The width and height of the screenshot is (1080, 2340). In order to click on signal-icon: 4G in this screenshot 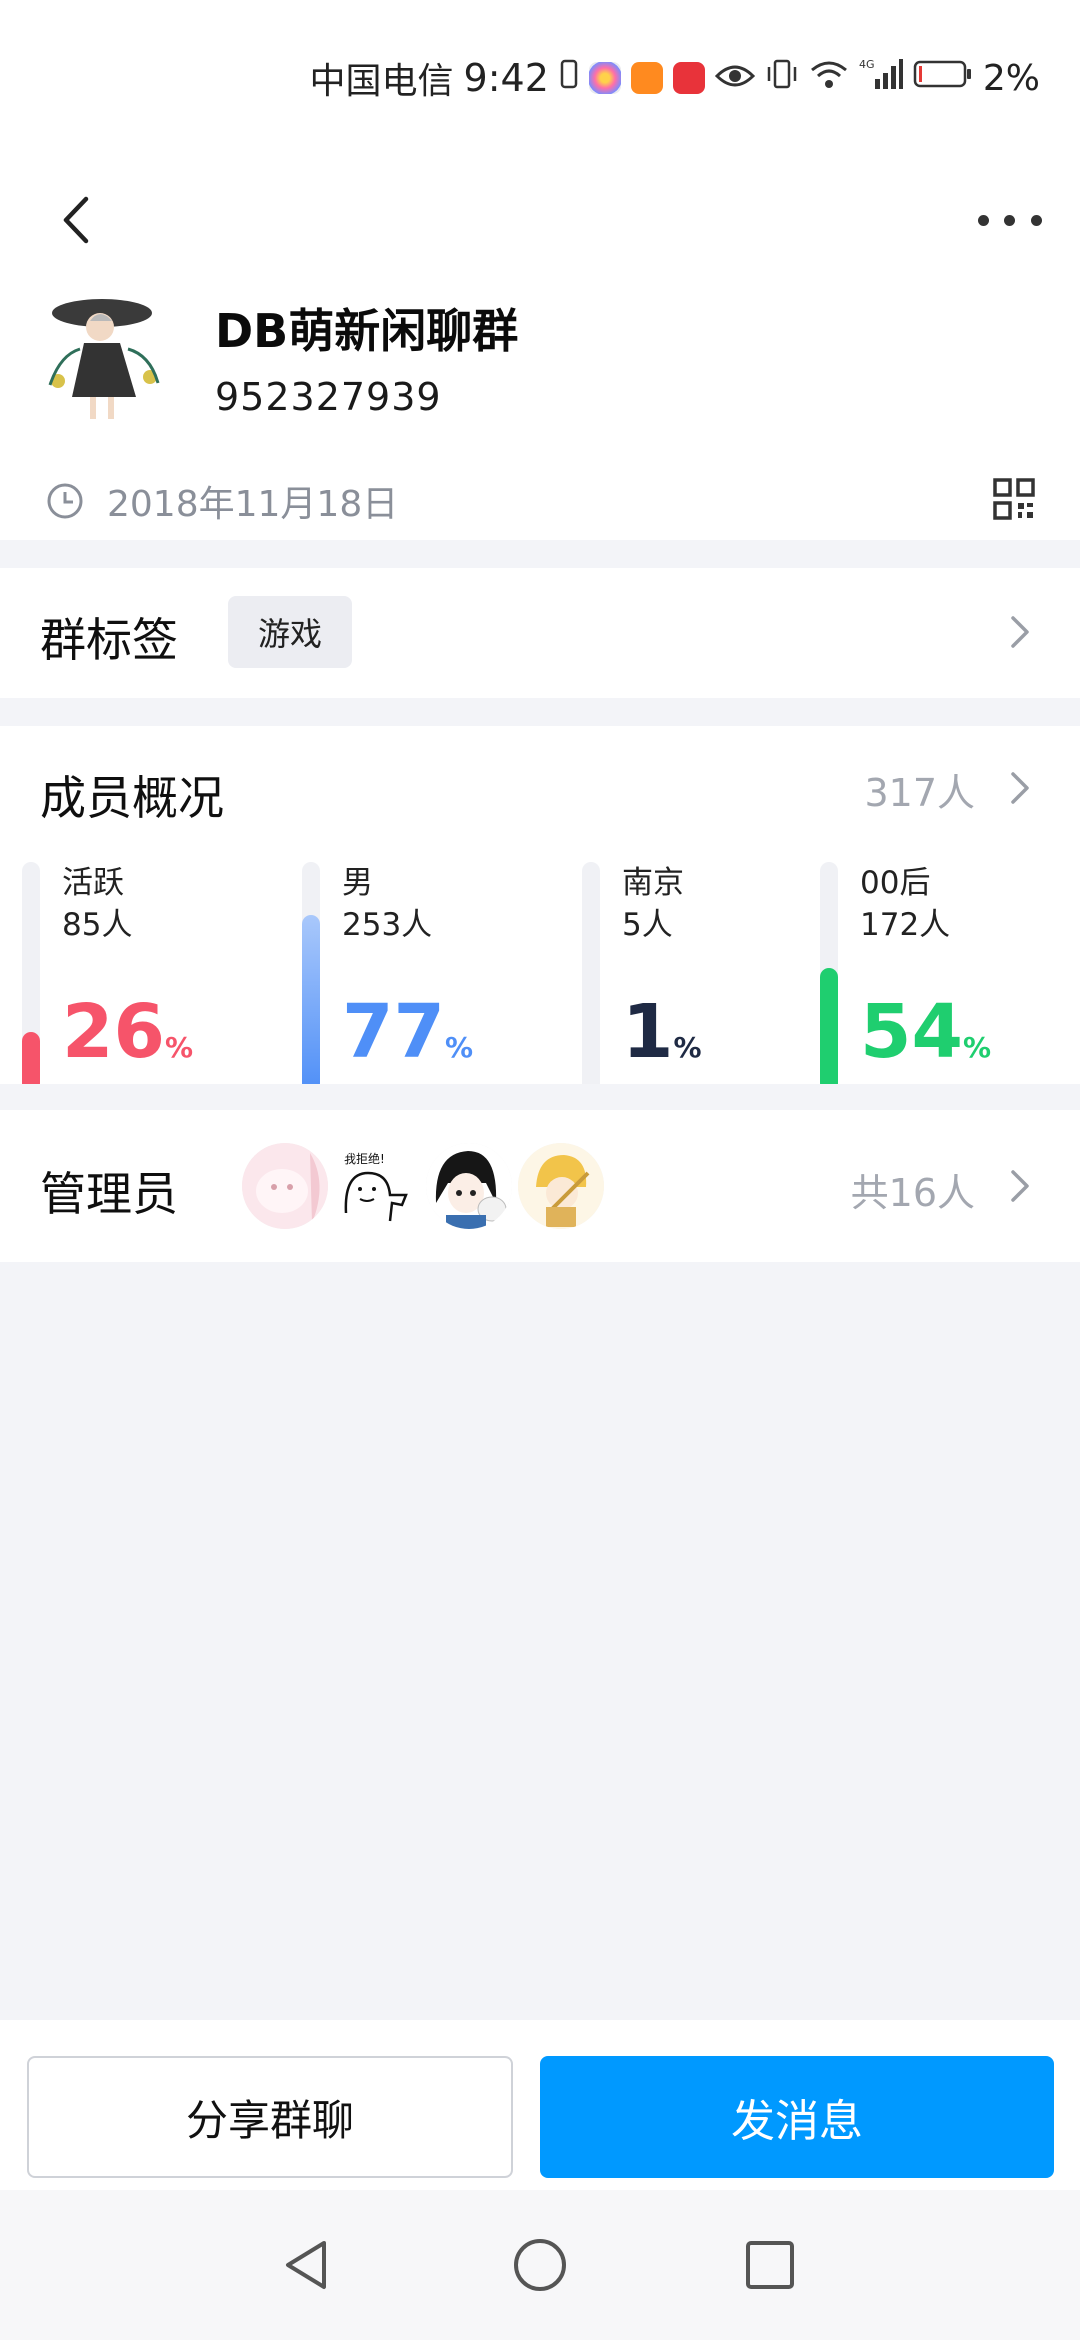, I will do `click(881, 78)`.